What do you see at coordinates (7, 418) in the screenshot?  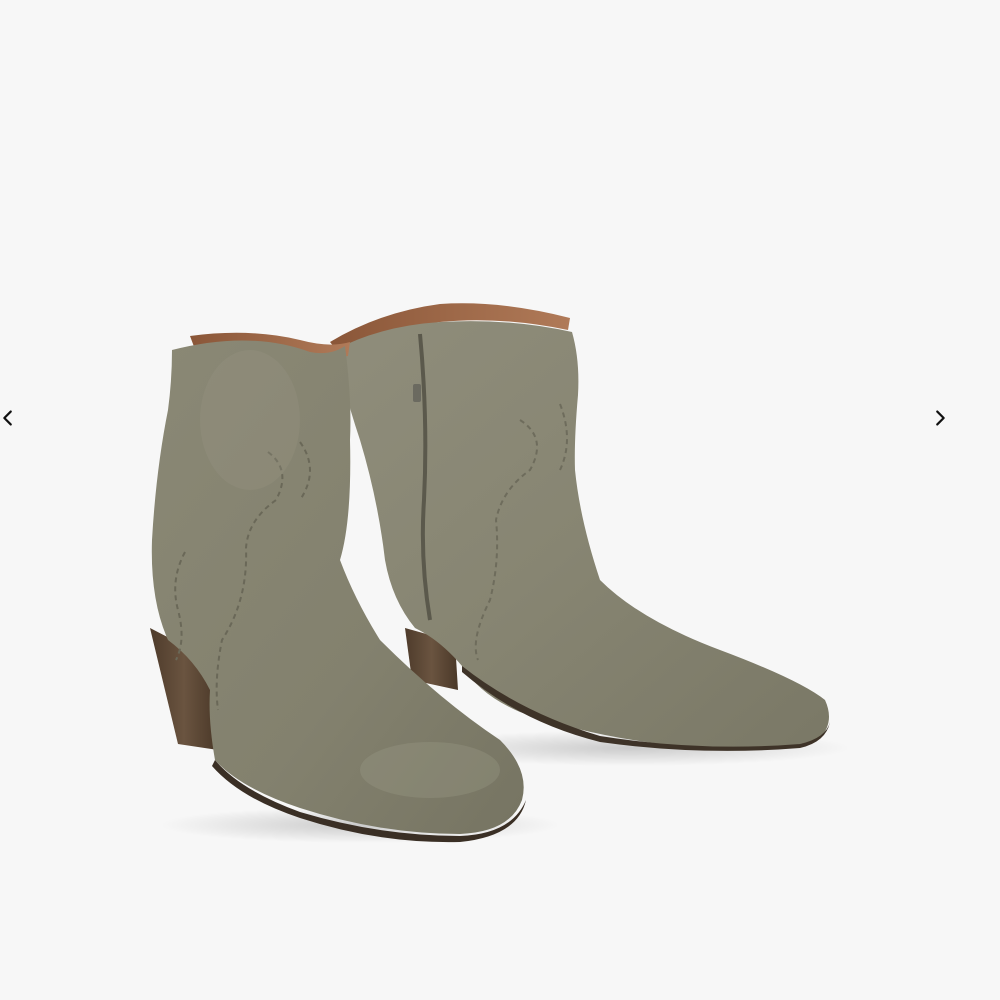 I see `chevron-left-icon` at bounding box center [7, 418].